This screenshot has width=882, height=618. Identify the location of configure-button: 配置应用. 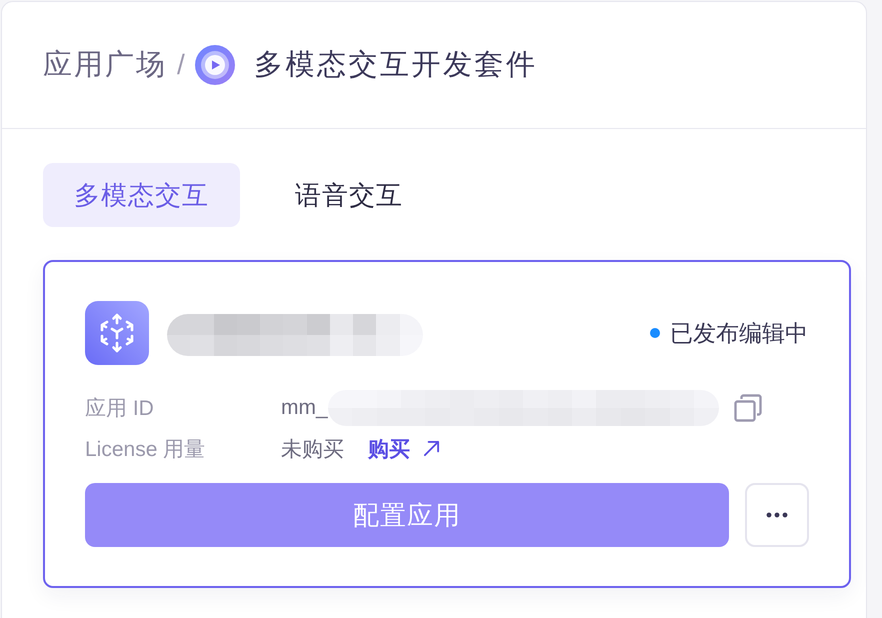
(407, 515).